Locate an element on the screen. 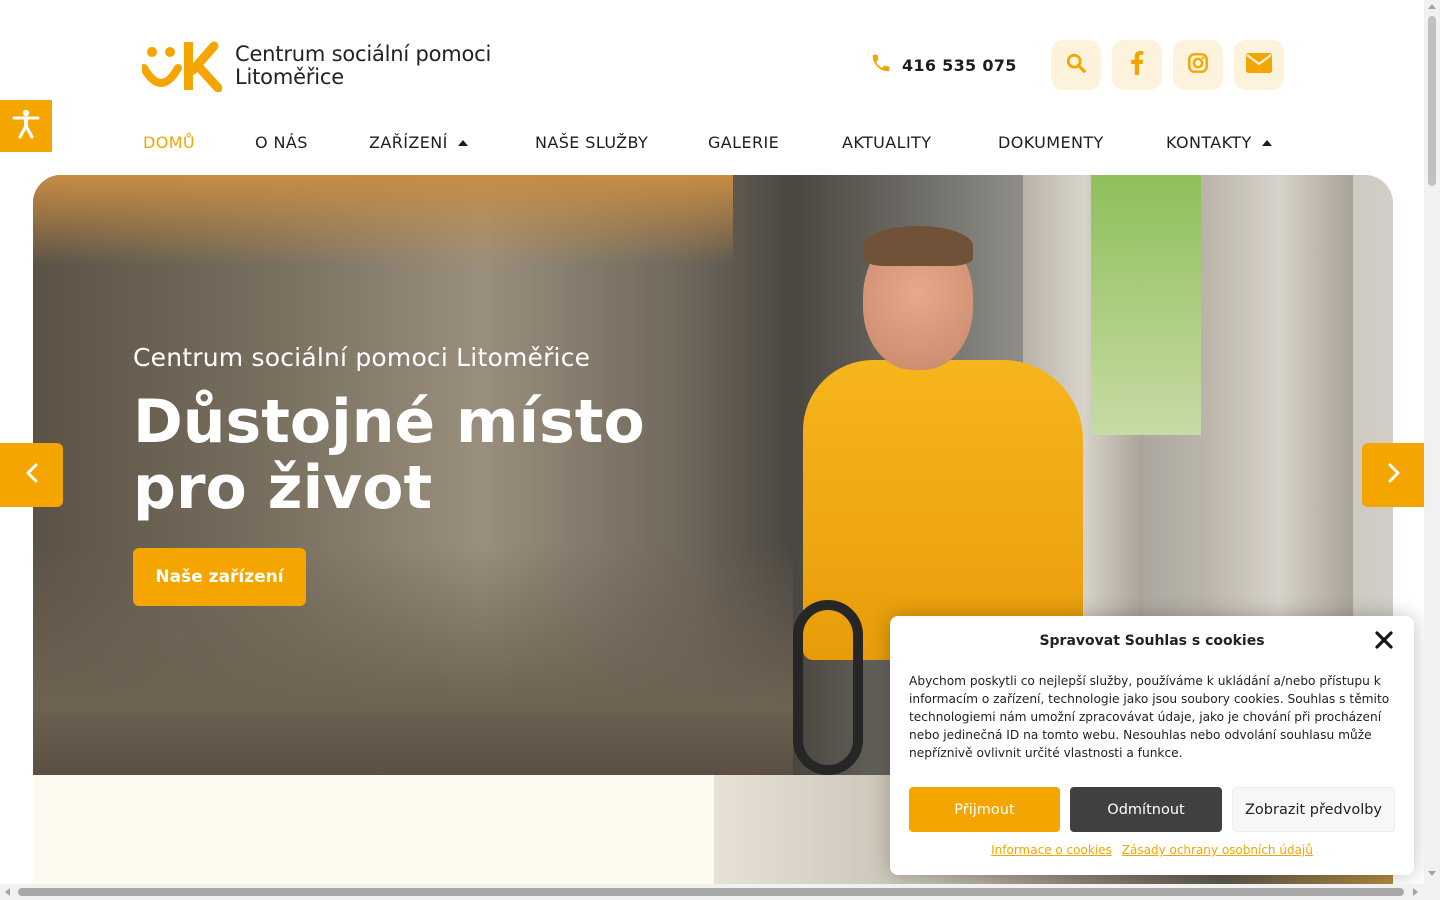  nav-item-news: AKTUALITY is located at coordinates (886, 142).